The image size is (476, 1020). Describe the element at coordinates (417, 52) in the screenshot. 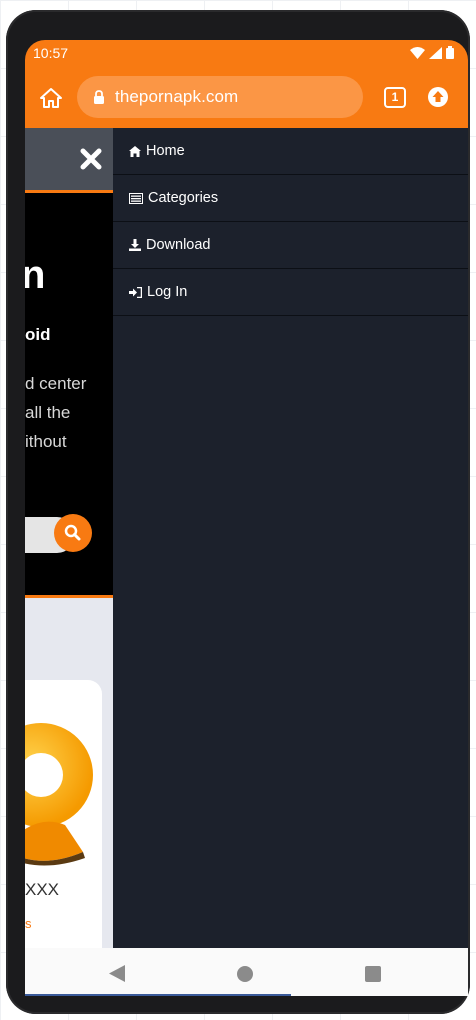

I see `wifi-icon` at that location.